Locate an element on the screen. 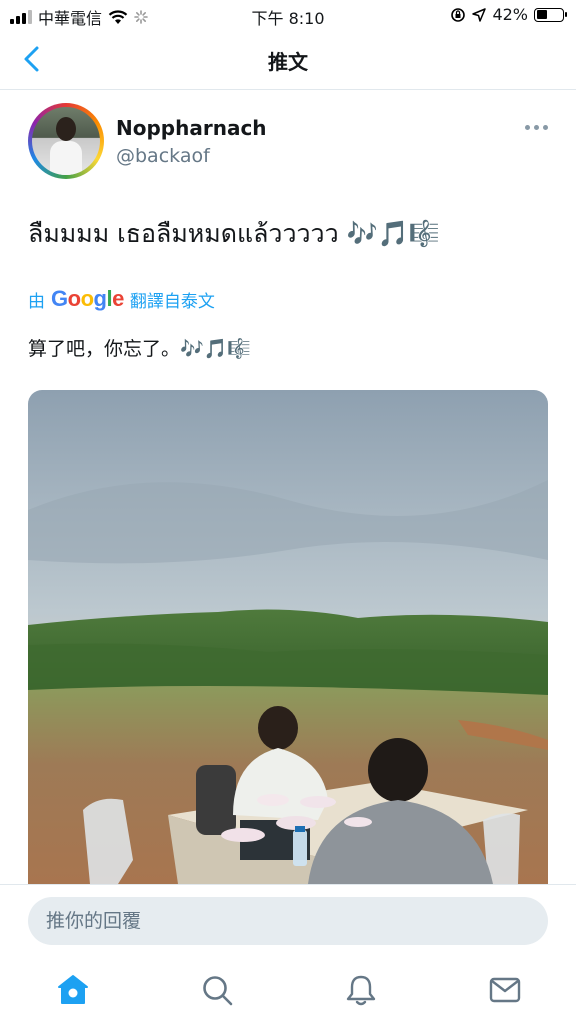 The height and width of the screenshot is (1024, 576). tab-bar is located at coordinates (288, 990).